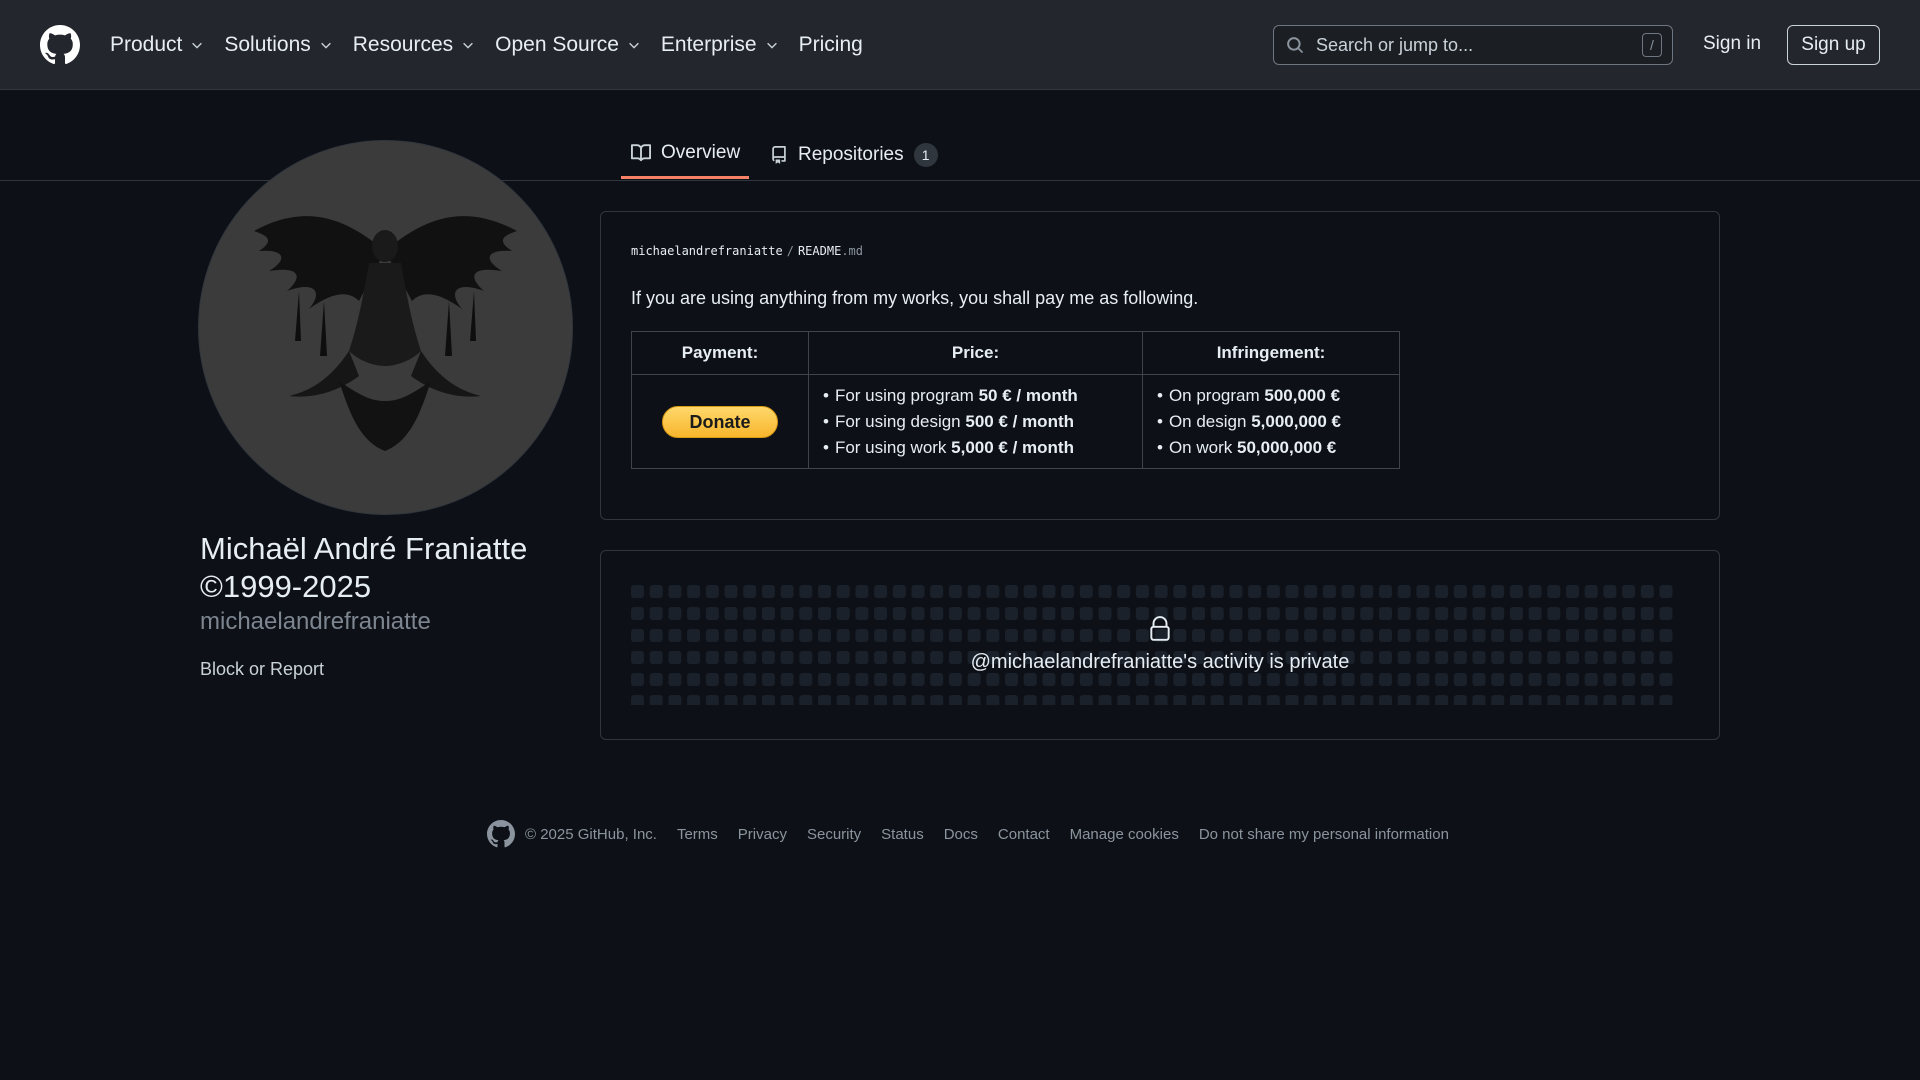 The width and height of the screenshot is (1920, 1080). What do you see at coordinates (634, 45) in the screenshot?
I see `chevron-down-icon` at bounding box center [634, 45].